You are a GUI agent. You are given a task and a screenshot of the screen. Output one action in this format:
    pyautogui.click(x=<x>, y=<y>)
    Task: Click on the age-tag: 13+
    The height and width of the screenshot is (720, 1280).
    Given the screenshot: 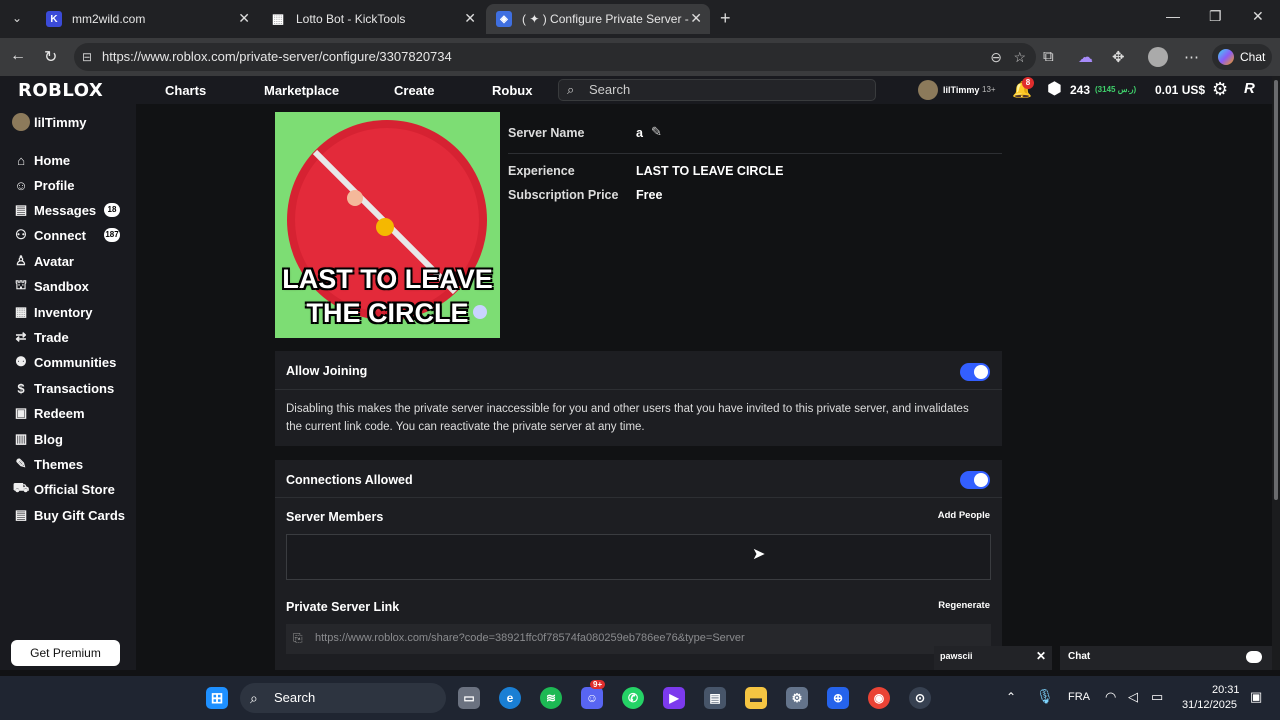 What is the action you would take?
    pyautogui.click(x=989, y=89)
    